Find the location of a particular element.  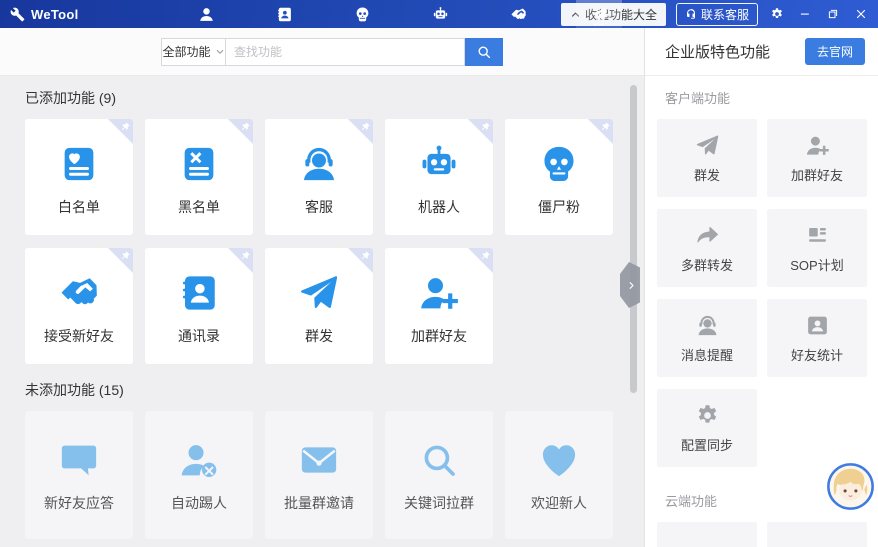

sidebar-card-config-sync: 配置同步 is located at coordinates (707, 428).